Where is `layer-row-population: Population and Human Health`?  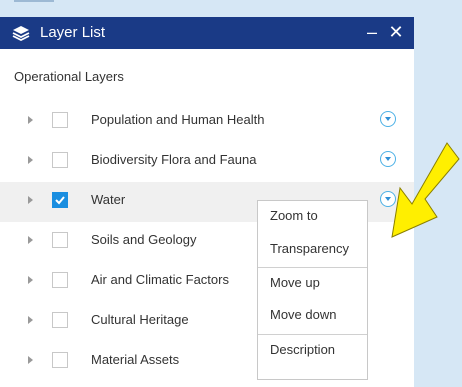 layer-row-population: Population and Human Health is located at coordinates (207, 122).